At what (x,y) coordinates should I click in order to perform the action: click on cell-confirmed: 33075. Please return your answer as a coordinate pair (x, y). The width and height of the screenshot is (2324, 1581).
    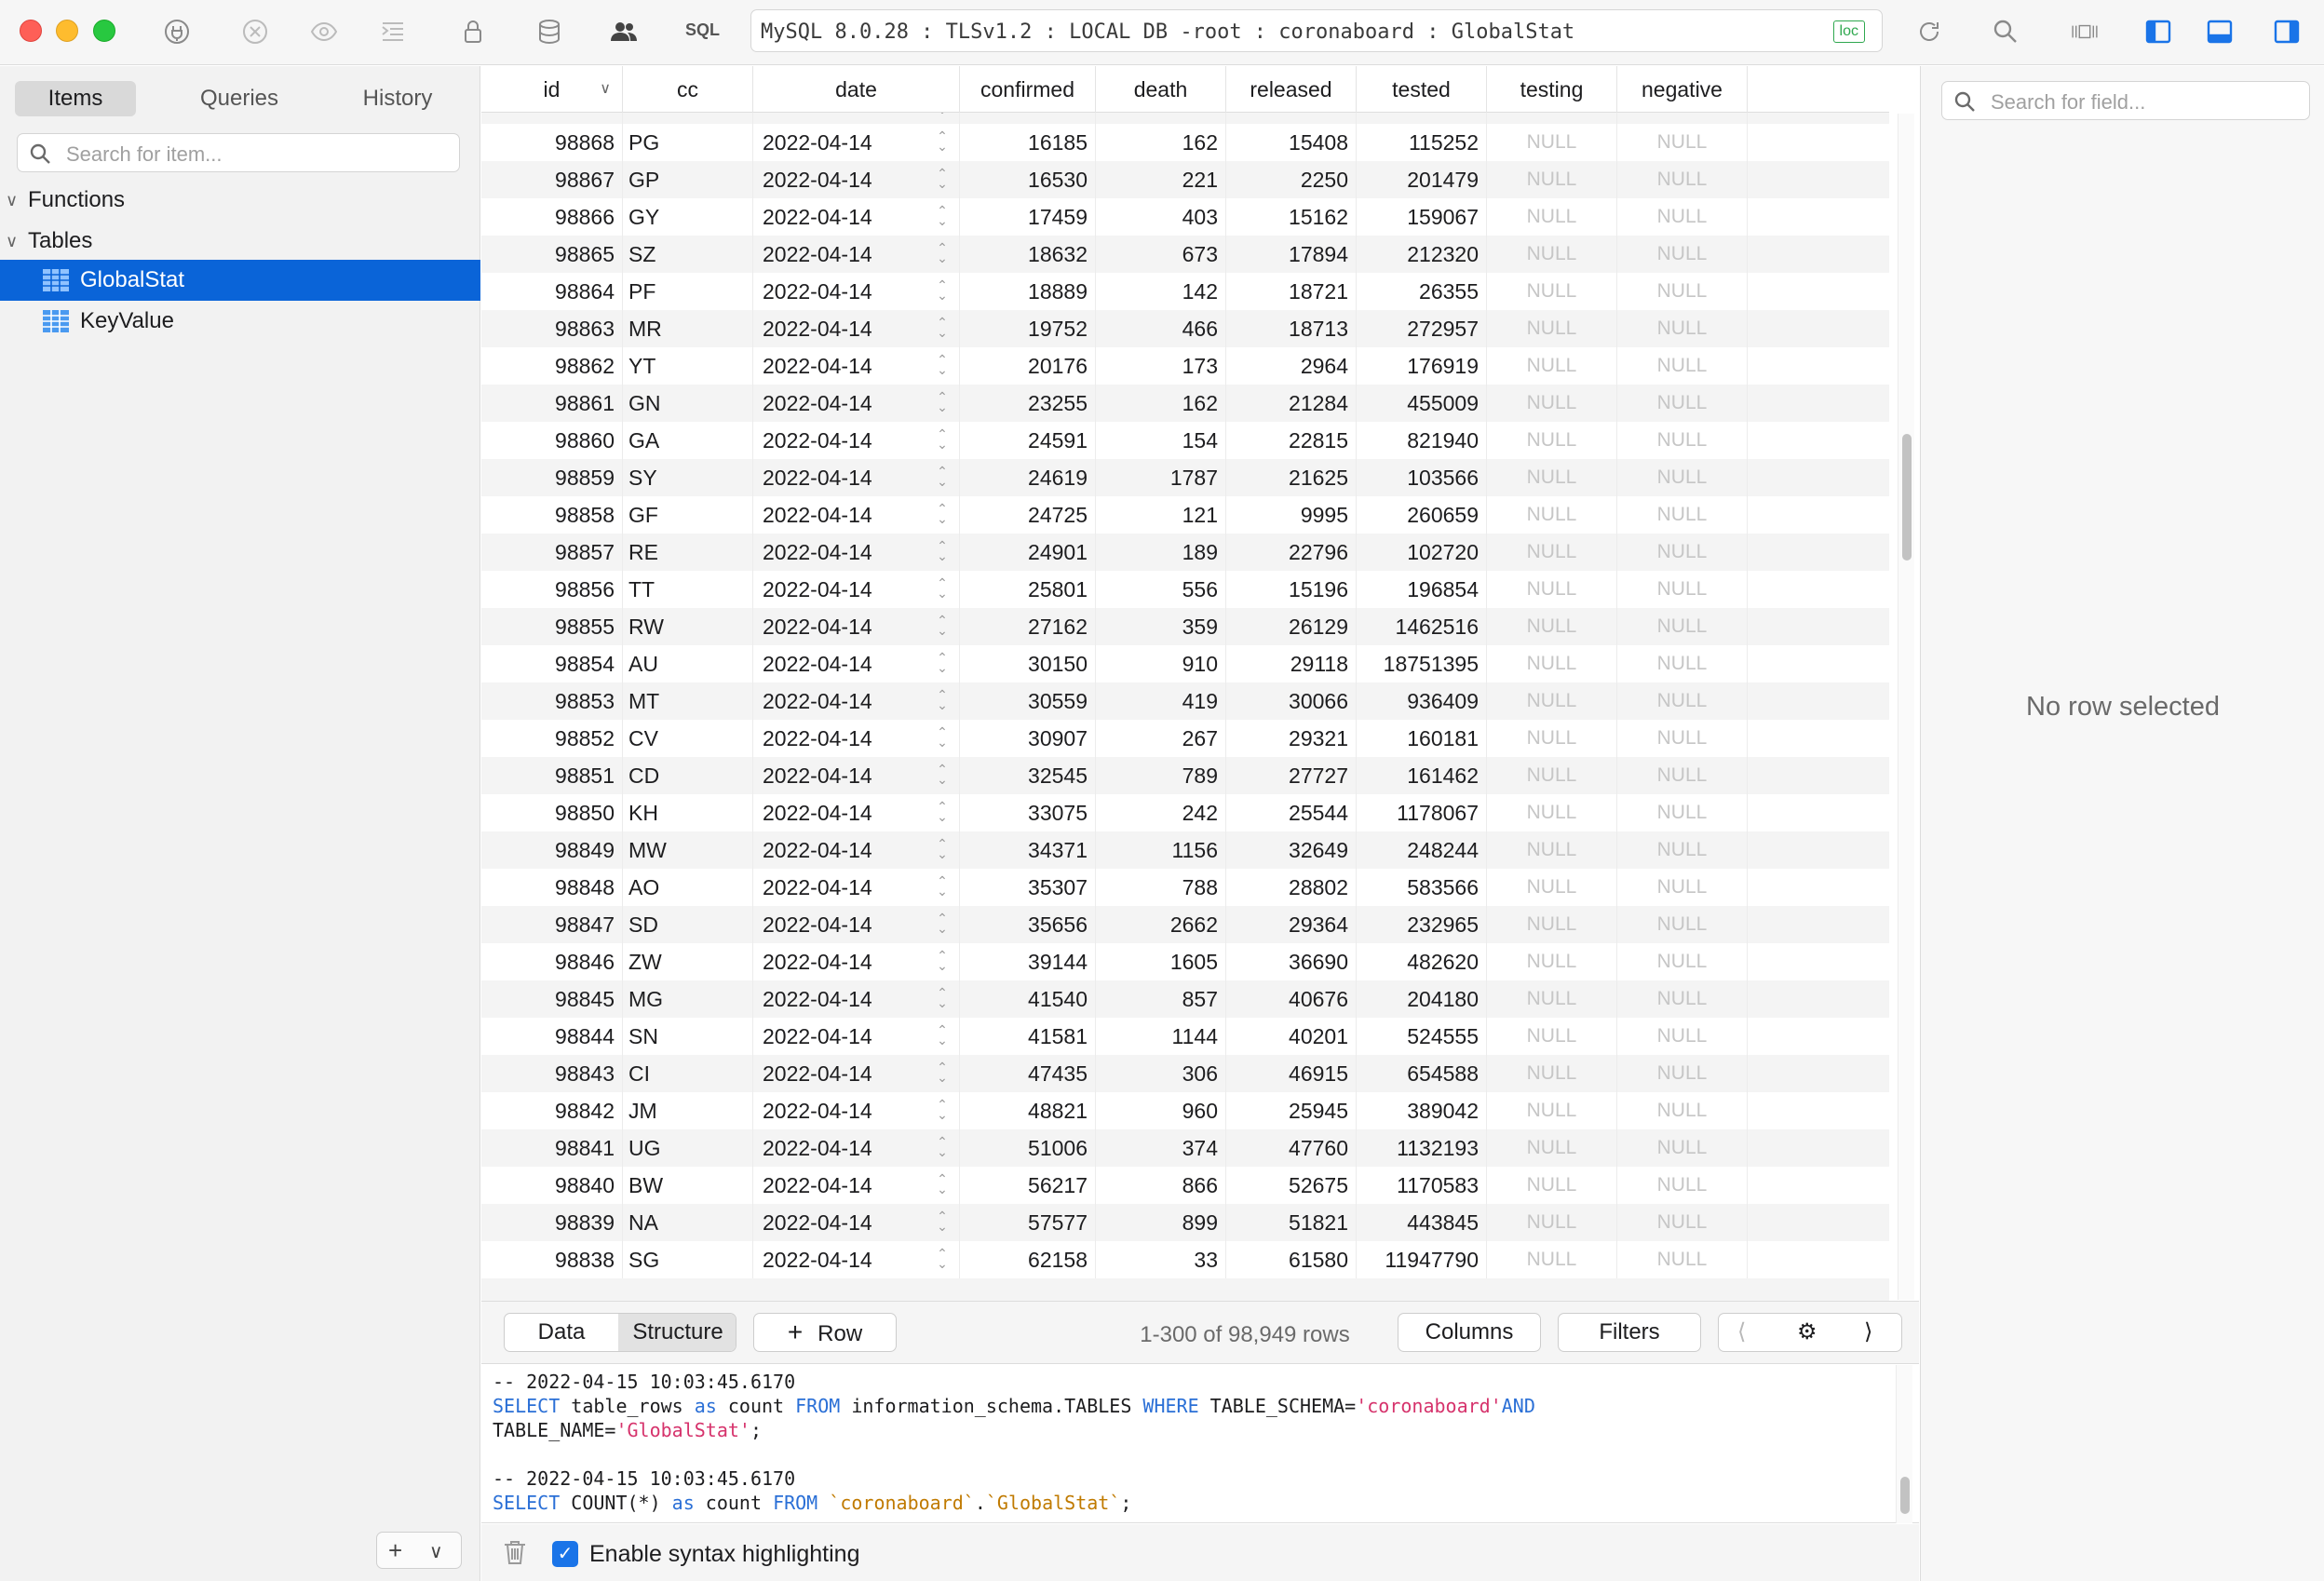
    Looking at the image, I should click on (1028, 812).